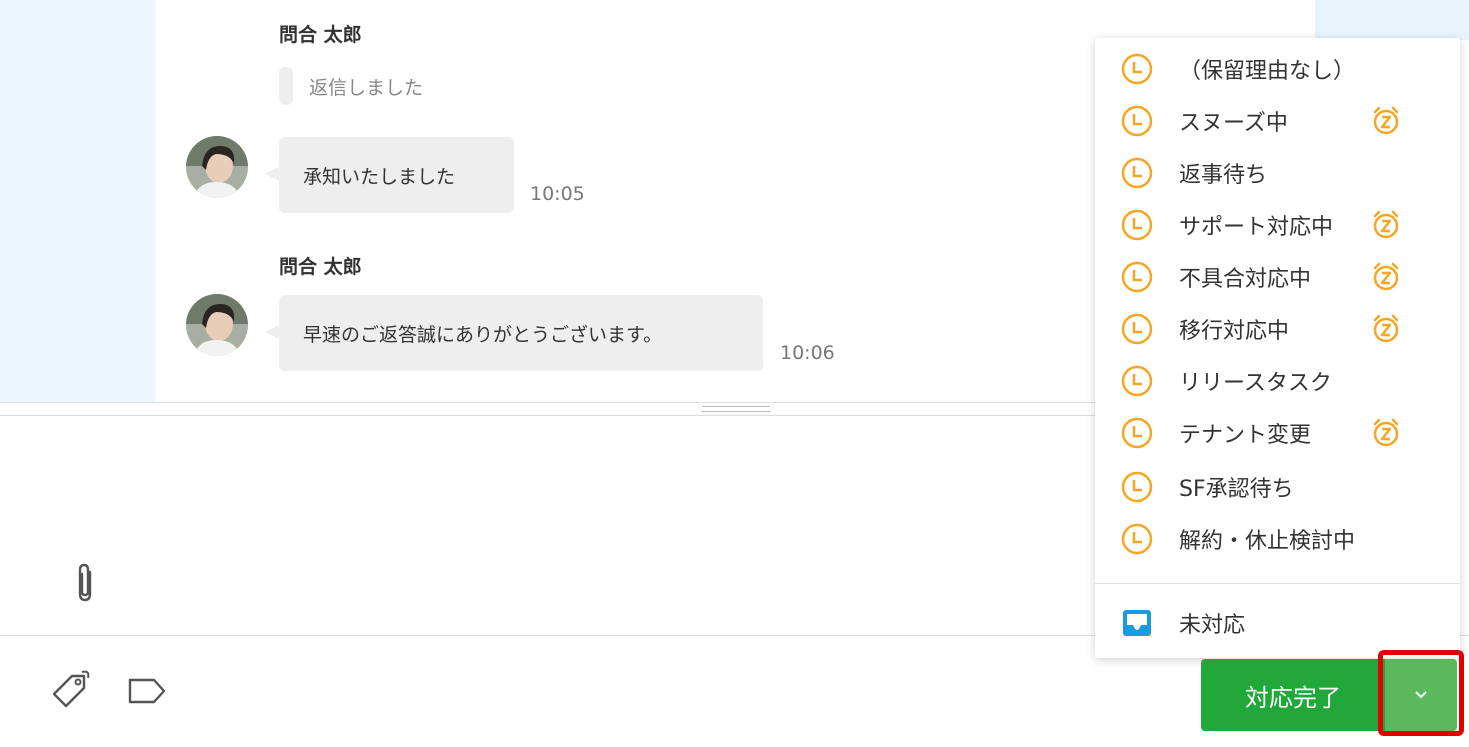 This screenshot has width=1469, height=747. Describe the element at coordinates (389, 175) in the screenshot. I see `message-bubble: 承知いたしました` at that location.